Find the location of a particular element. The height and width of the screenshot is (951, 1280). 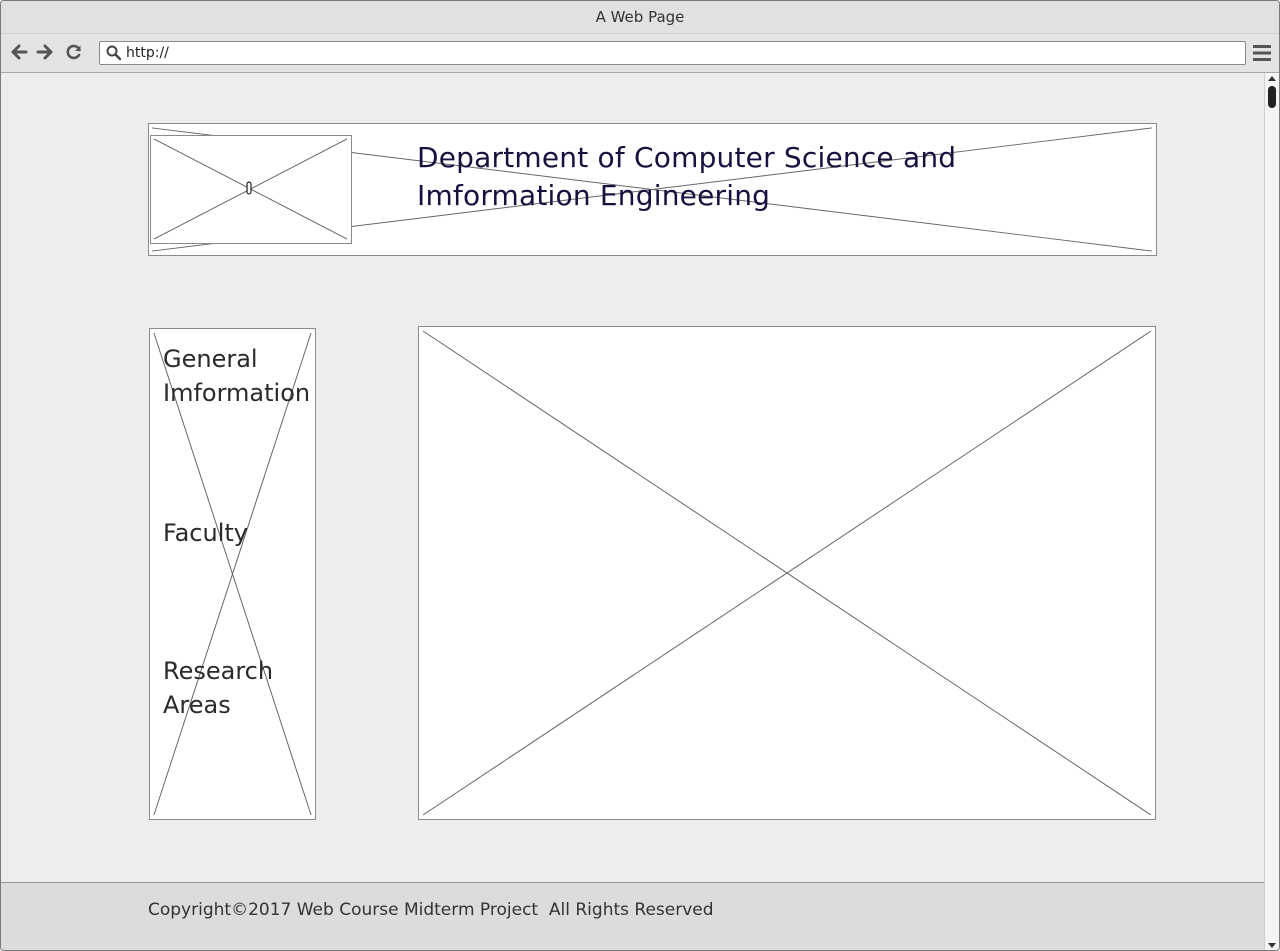

scroll-up-arrow-icon is located at coordinates (1272, 78).